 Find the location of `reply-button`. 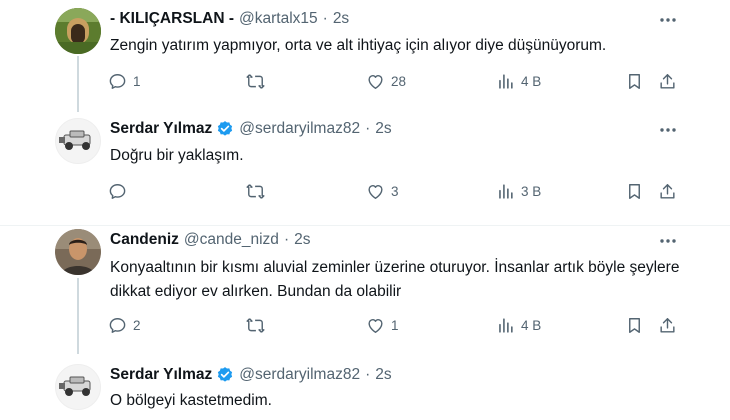

reply-button is located at coordinates (117, 191).